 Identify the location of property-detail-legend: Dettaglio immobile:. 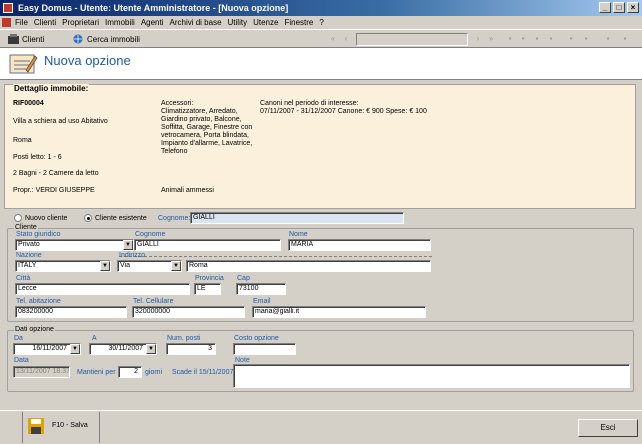
(51, 88).